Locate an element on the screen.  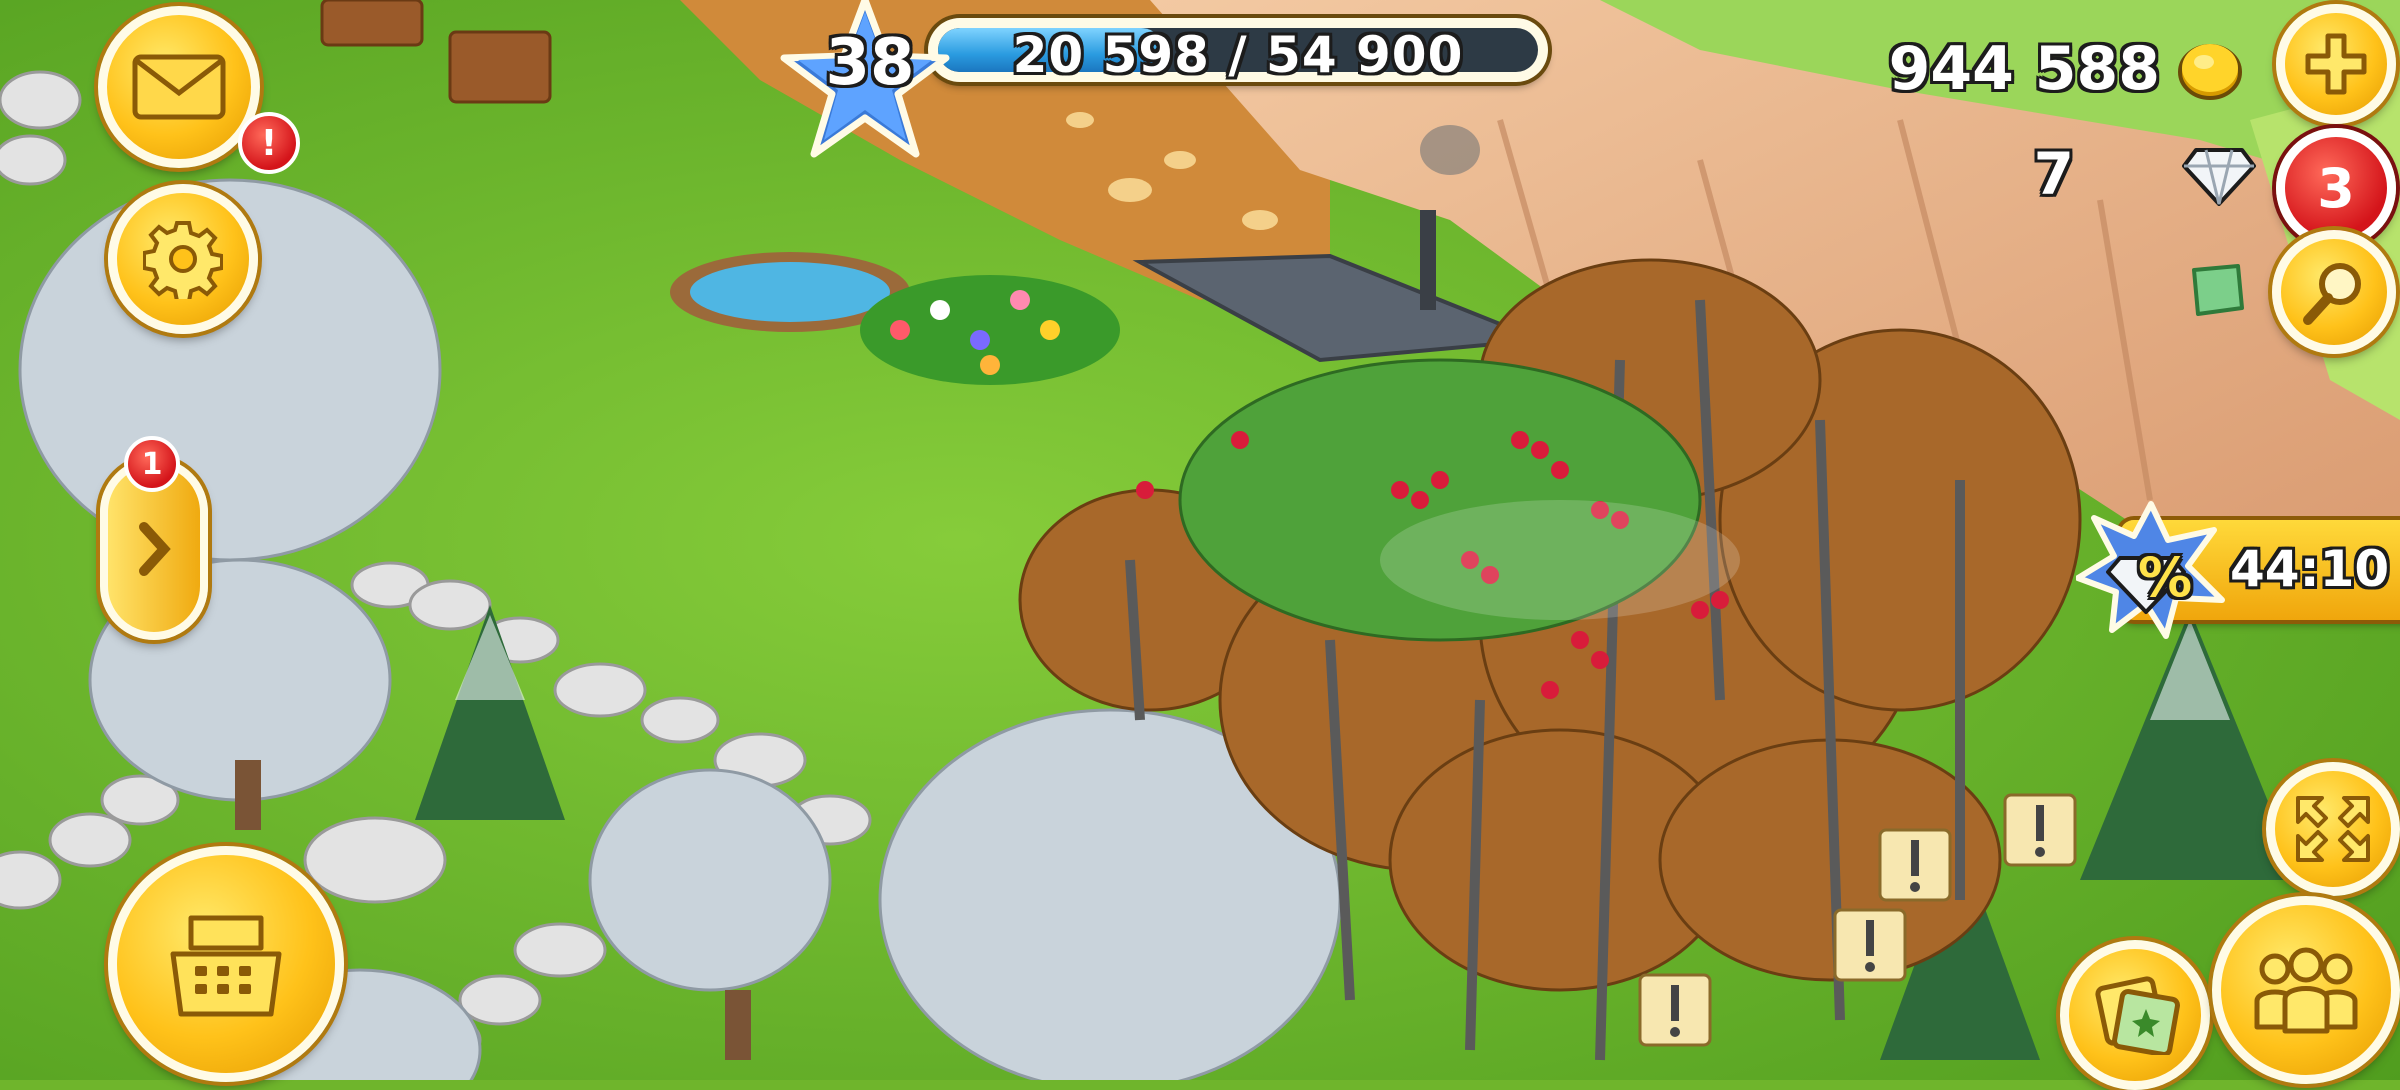
coin-icon is located at coordinates (2210, 72).